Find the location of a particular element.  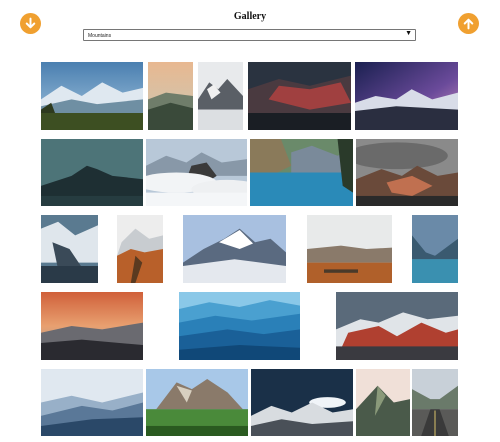

page-title: Gallery is located at coordinates (250, 16).